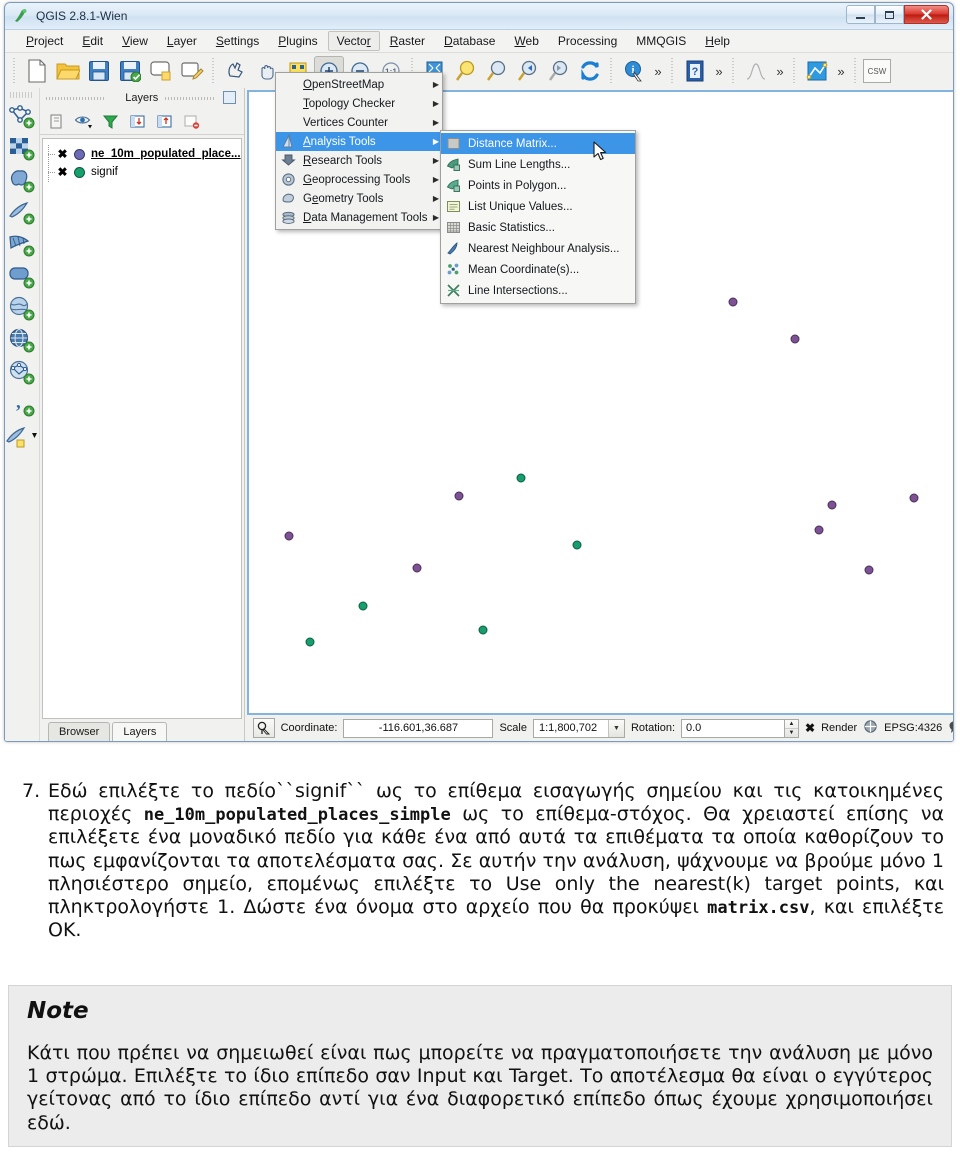 Image resolution: width=960 pixels, height=1155 pixels. I want to click on render-checkbox: ✖, so click(810, 728).